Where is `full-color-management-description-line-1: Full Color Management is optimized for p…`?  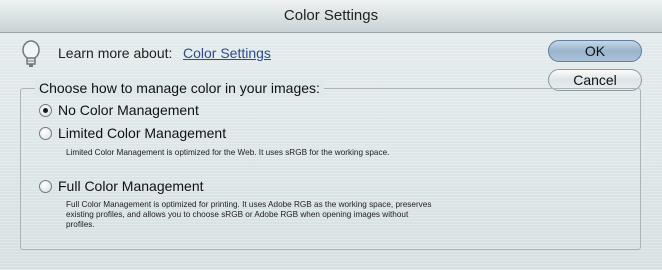 full-color-management-description-line-1: Full Color Management is optimized for p… is located at coordinates (249, 204).